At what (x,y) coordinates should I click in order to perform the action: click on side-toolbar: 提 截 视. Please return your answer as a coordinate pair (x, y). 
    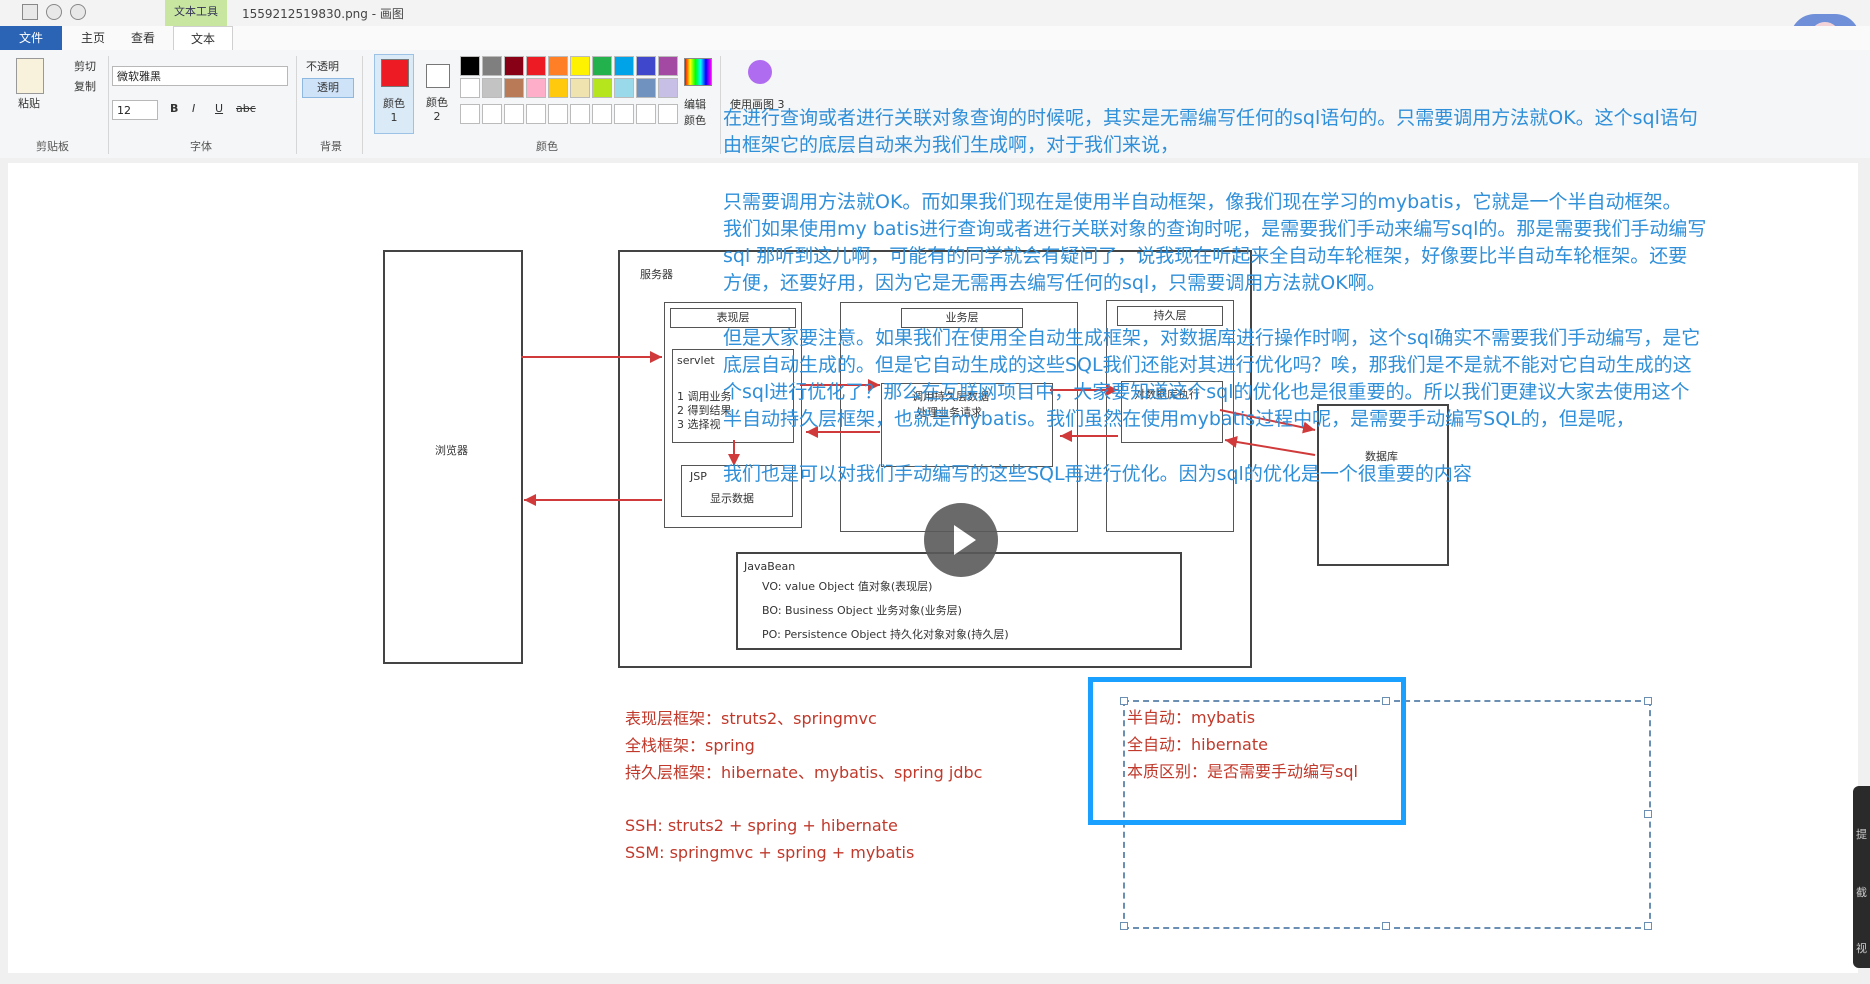
    Looking at the image, I should click on (1861, 877).